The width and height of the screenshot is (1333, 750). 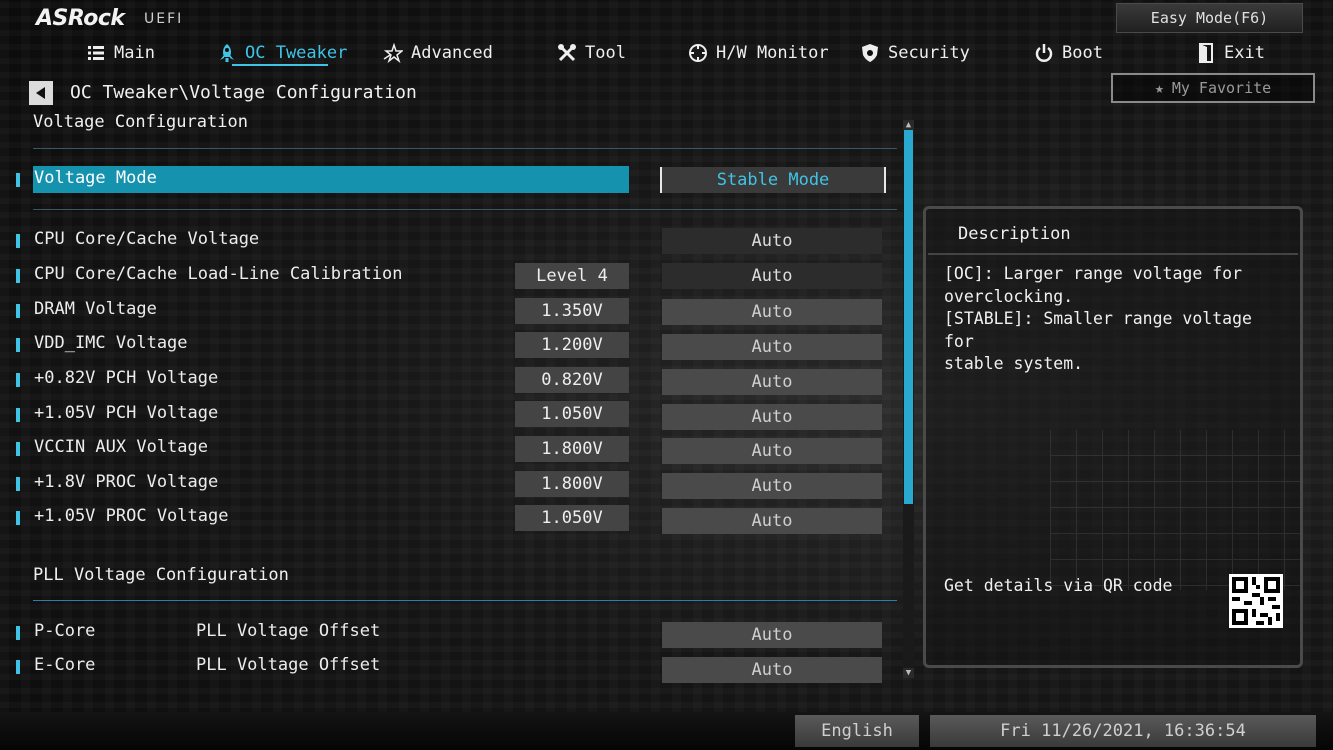 What do you see at coordinates (126, 482) in the screenshot?
I see `proc-18-voltage-label: +1.8V PROC Voltage` at bounding box center [126, 482].